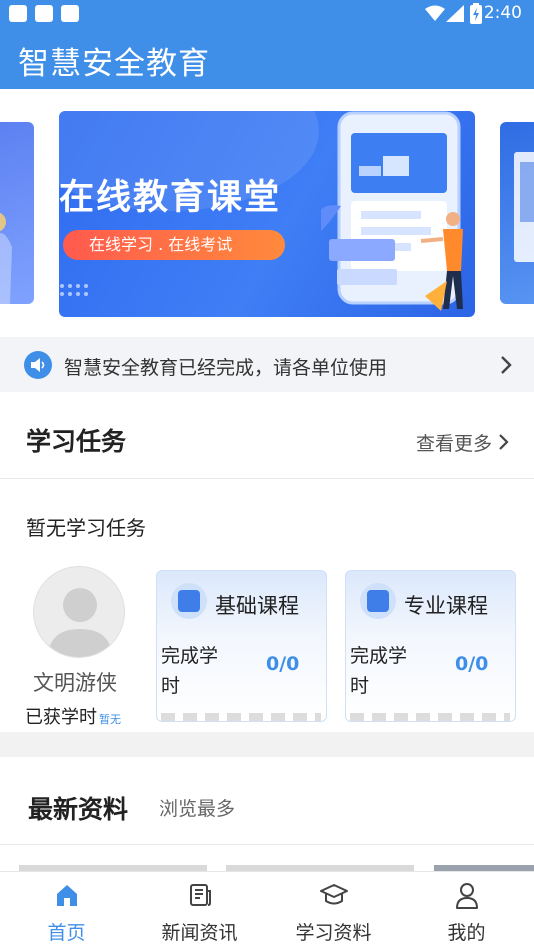 The width and height of the screenshot is (534, 950). I want to click on wifi-icon, so click(435, 13).